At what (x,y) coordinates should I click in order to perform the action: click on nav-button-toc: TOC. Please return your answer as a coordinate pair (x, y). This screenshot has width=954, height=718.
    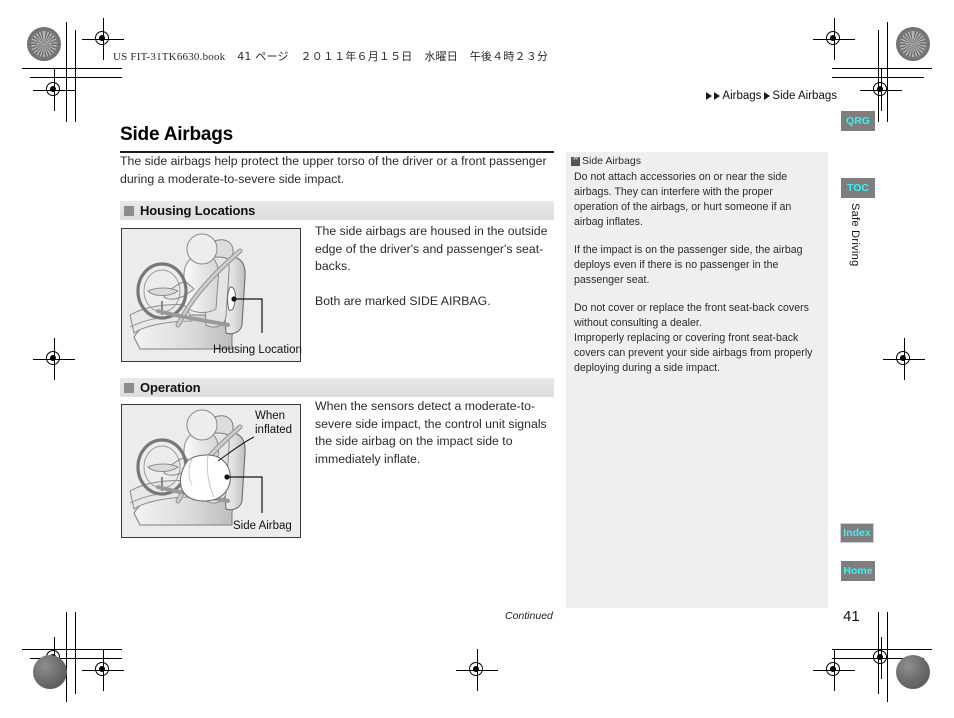
    Looking at the image, I should click on (858, 188).